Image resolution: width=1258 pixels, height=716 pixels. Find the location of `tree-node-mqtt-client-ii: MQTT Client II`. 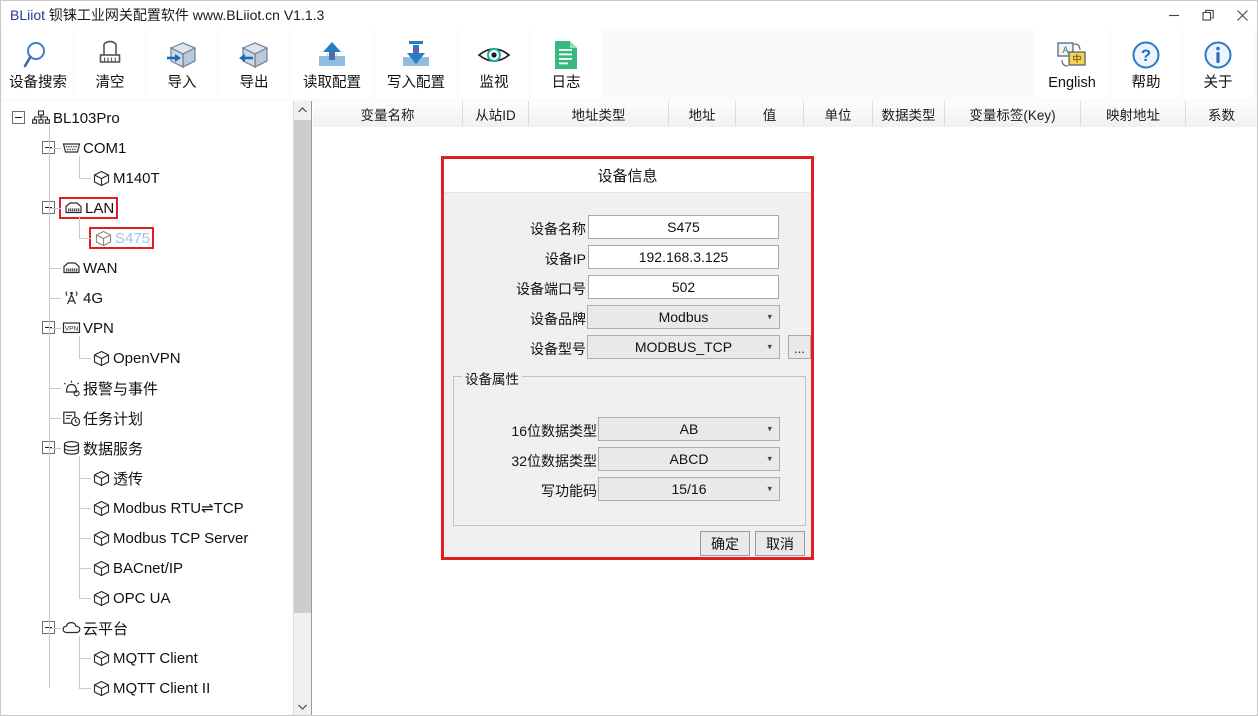

tree-node-mqtt-client-ii: MQTT Client II is located at coordinates (106, 688).